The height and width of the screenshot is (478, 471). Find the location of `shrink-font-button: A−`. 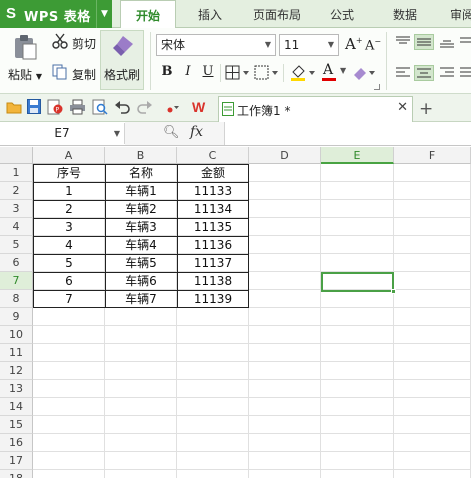

shrink-font-button: A− is located at coordinates (373, 45).